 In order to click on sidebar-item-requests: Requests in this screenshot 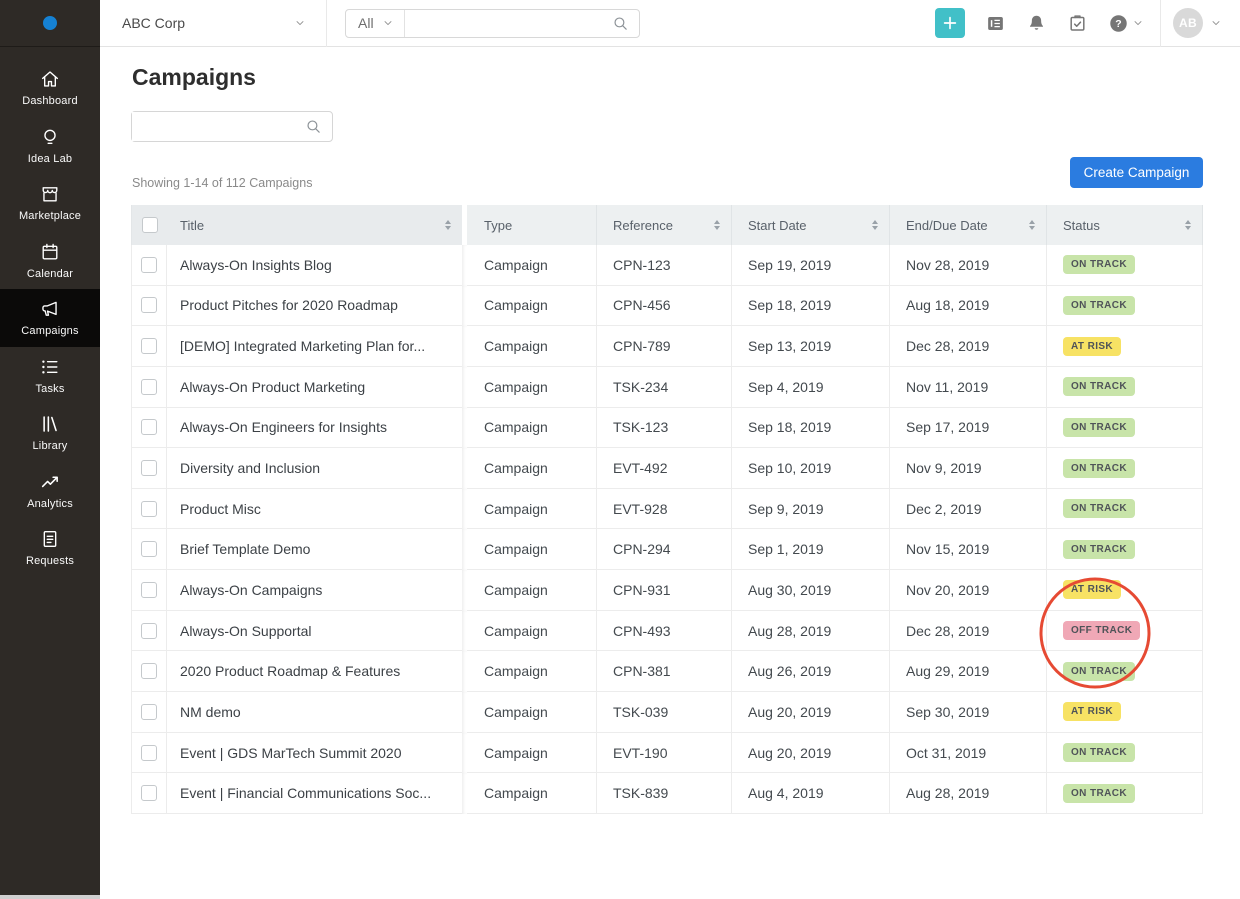, I will do `click(50, 548)`.